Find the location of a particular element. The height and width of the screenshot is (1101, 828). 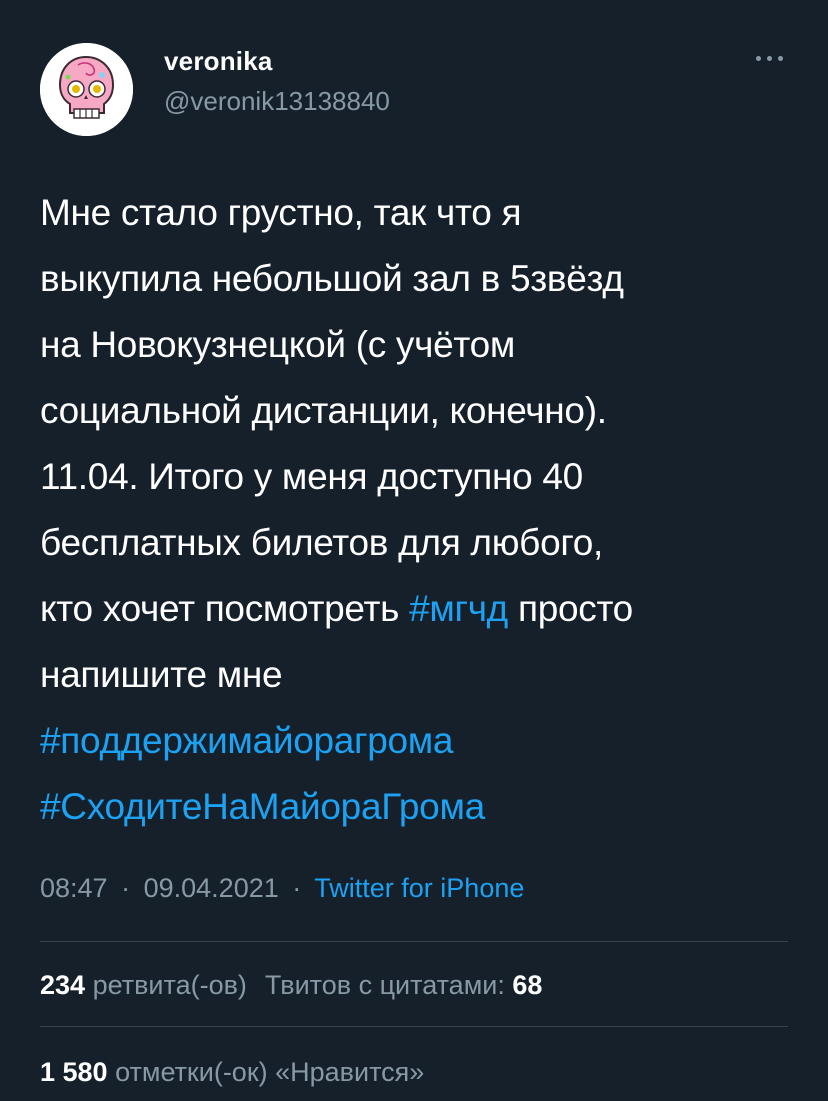

quotes-label: Твитов с цитатами: is located at coordinates (384, 985).